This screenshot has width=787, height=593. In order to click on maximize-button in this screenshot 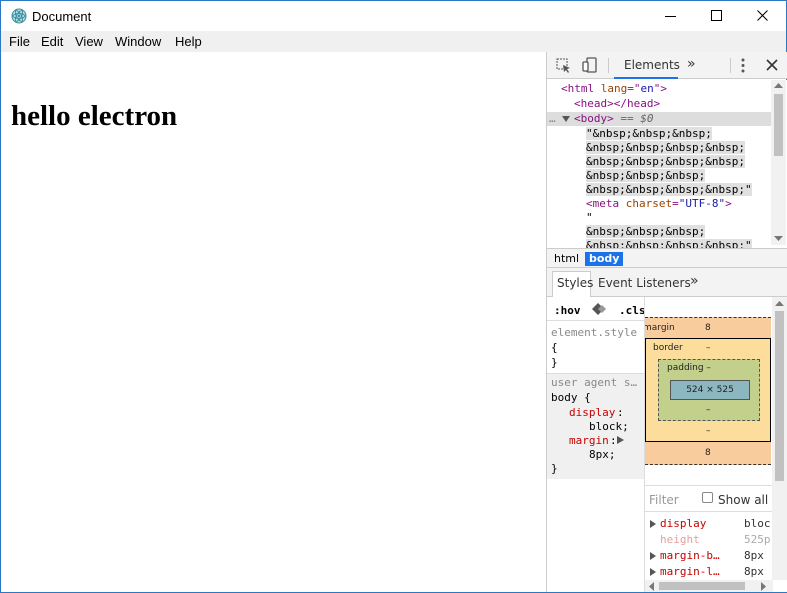, I will do `click(717, 16)`.